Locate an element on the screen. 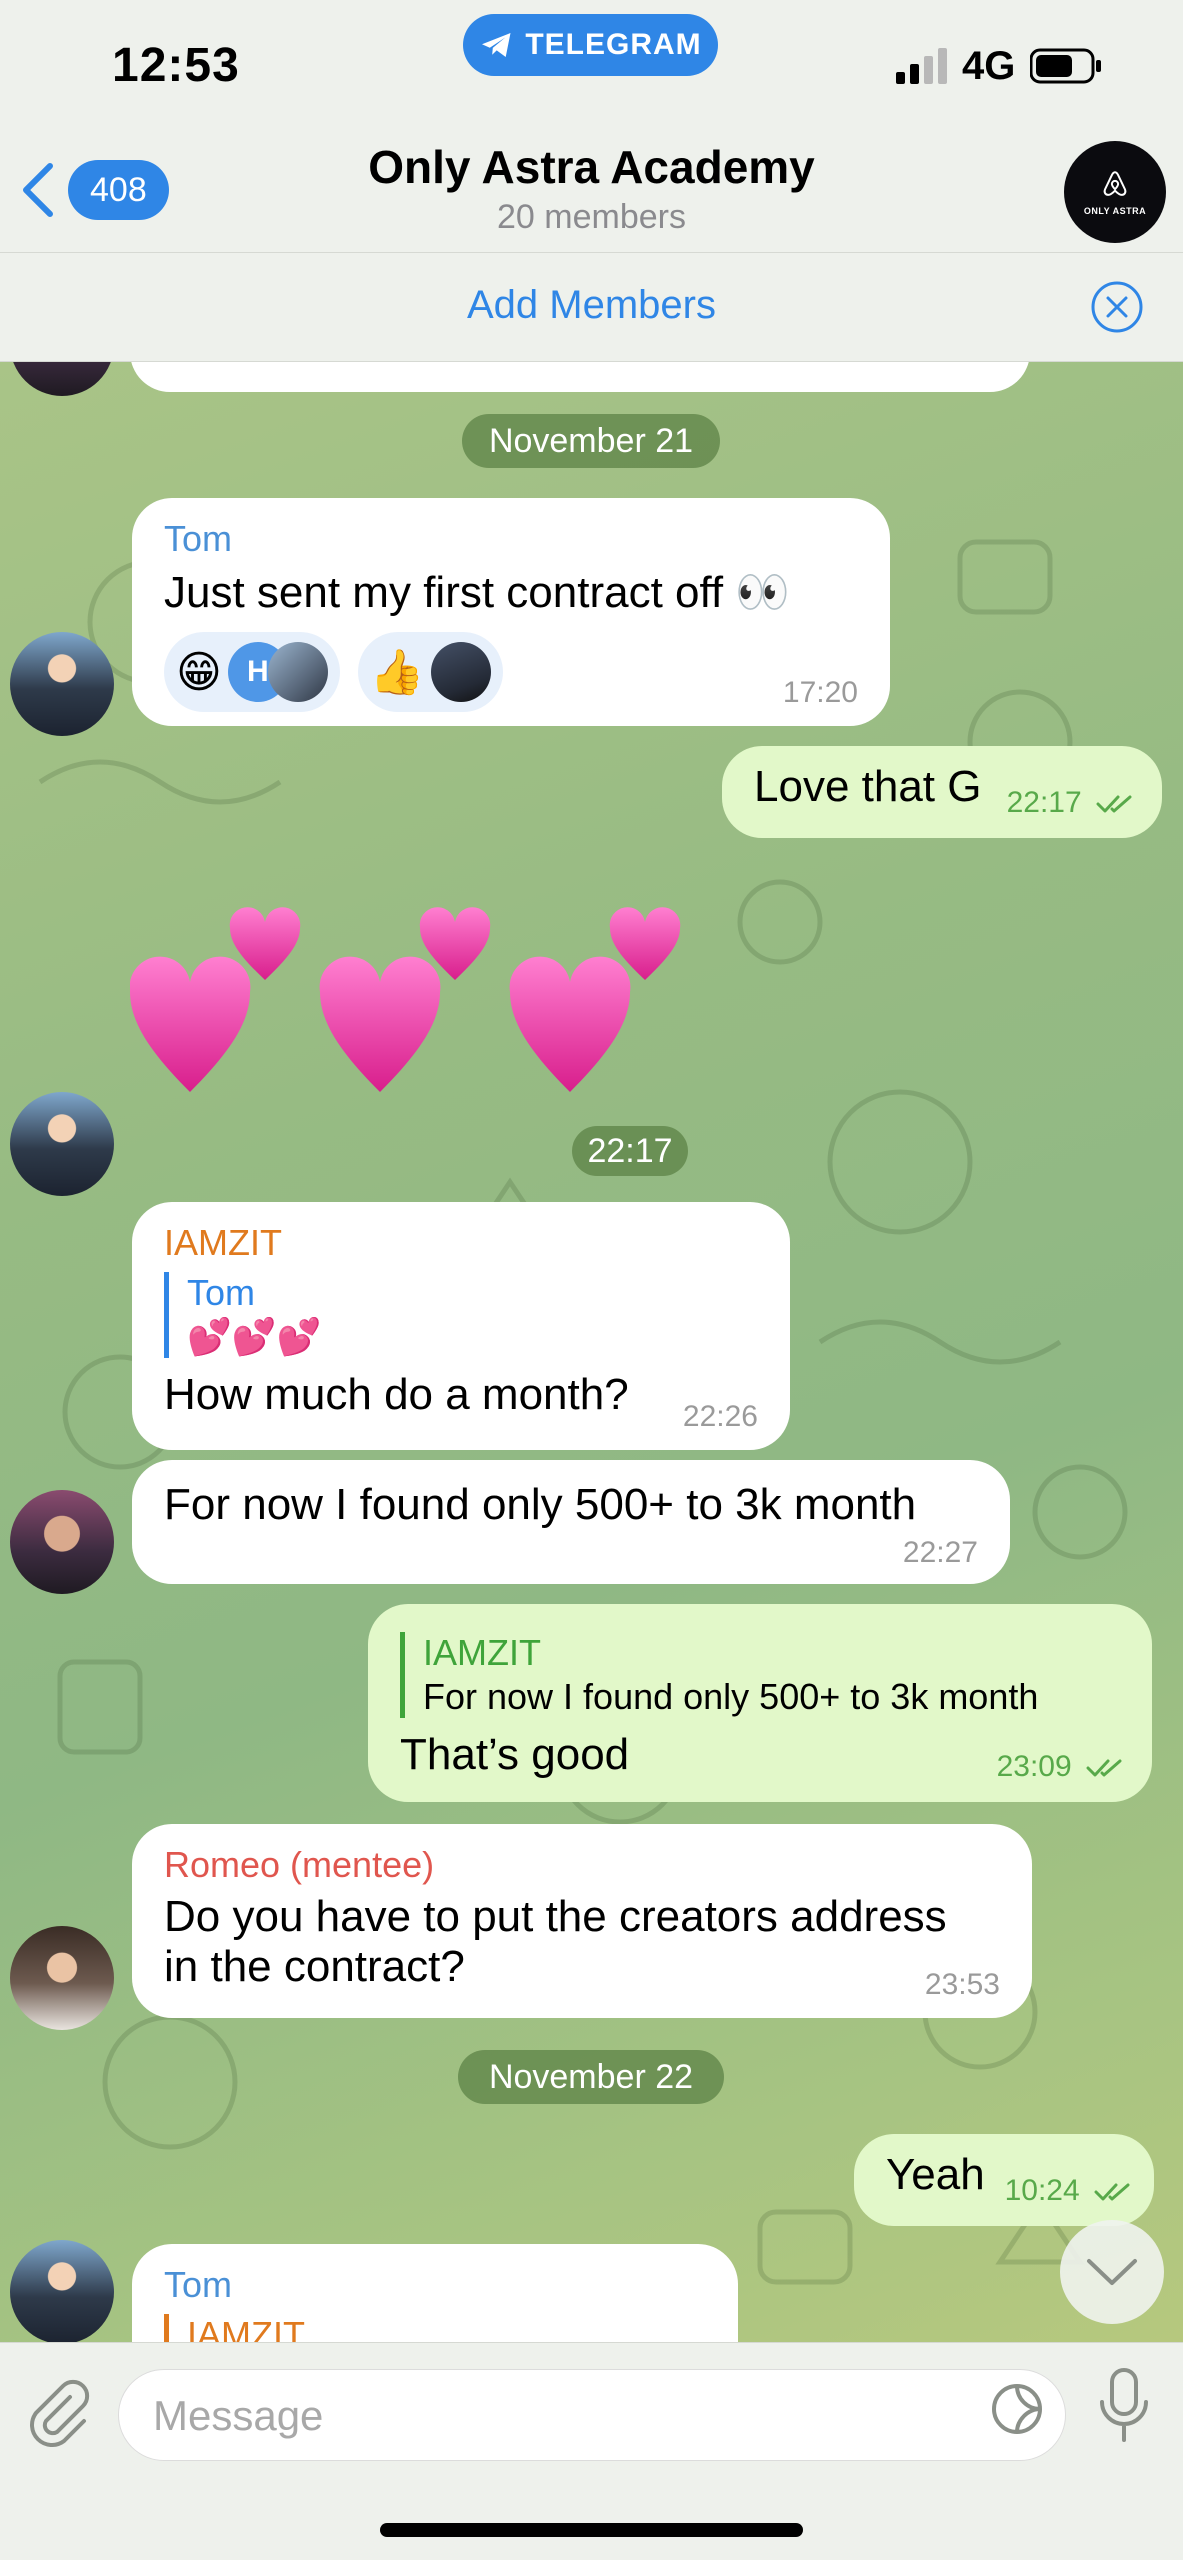  message-bubble-previous is located at coordinates (580, 377).